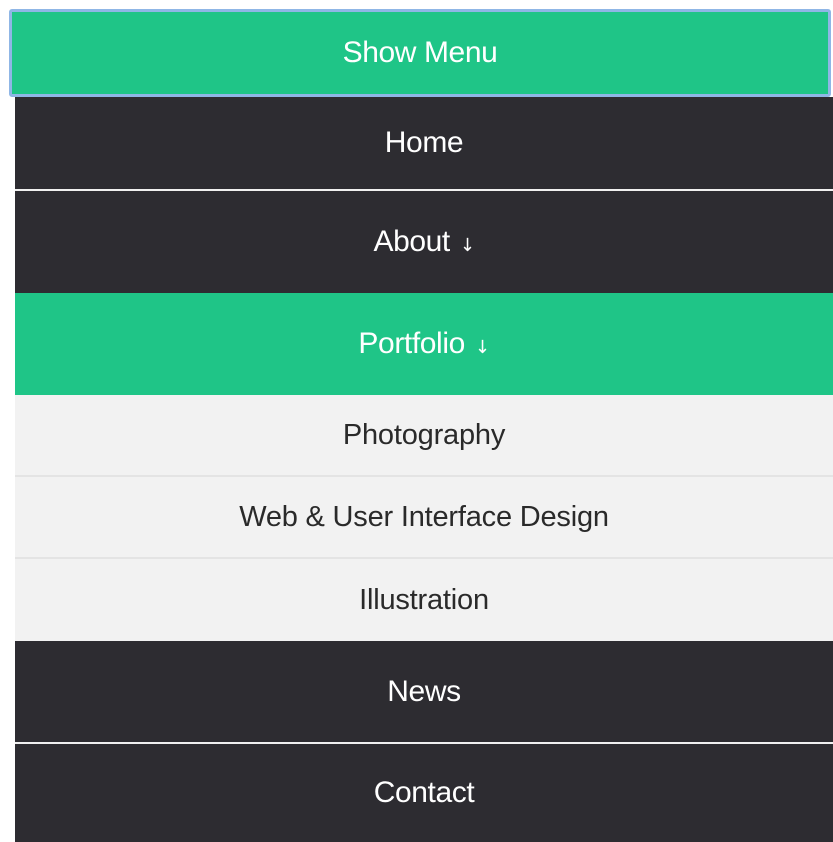 Image resolution: width=833 pixels, height=842 pixels. I want to click on show-menu-label: Show Menu, so click(420, 52).